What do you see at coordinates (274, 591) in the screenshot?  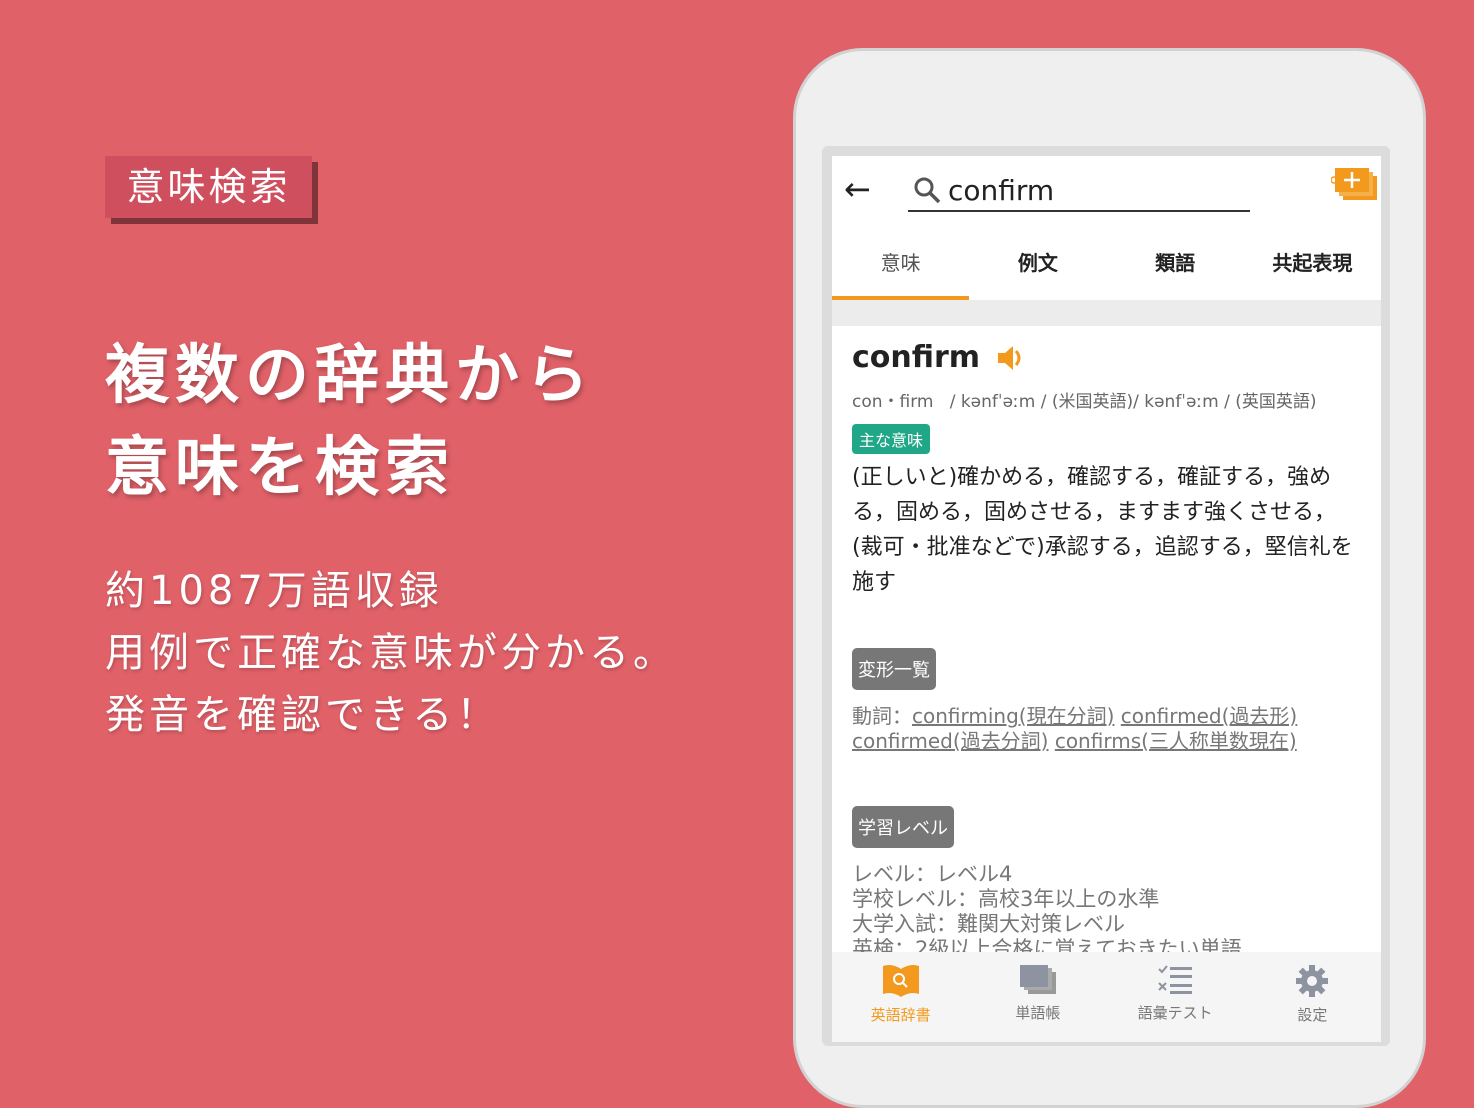 I see `subtext-line: 約1087万語収録` at bounding box center [274, 591].